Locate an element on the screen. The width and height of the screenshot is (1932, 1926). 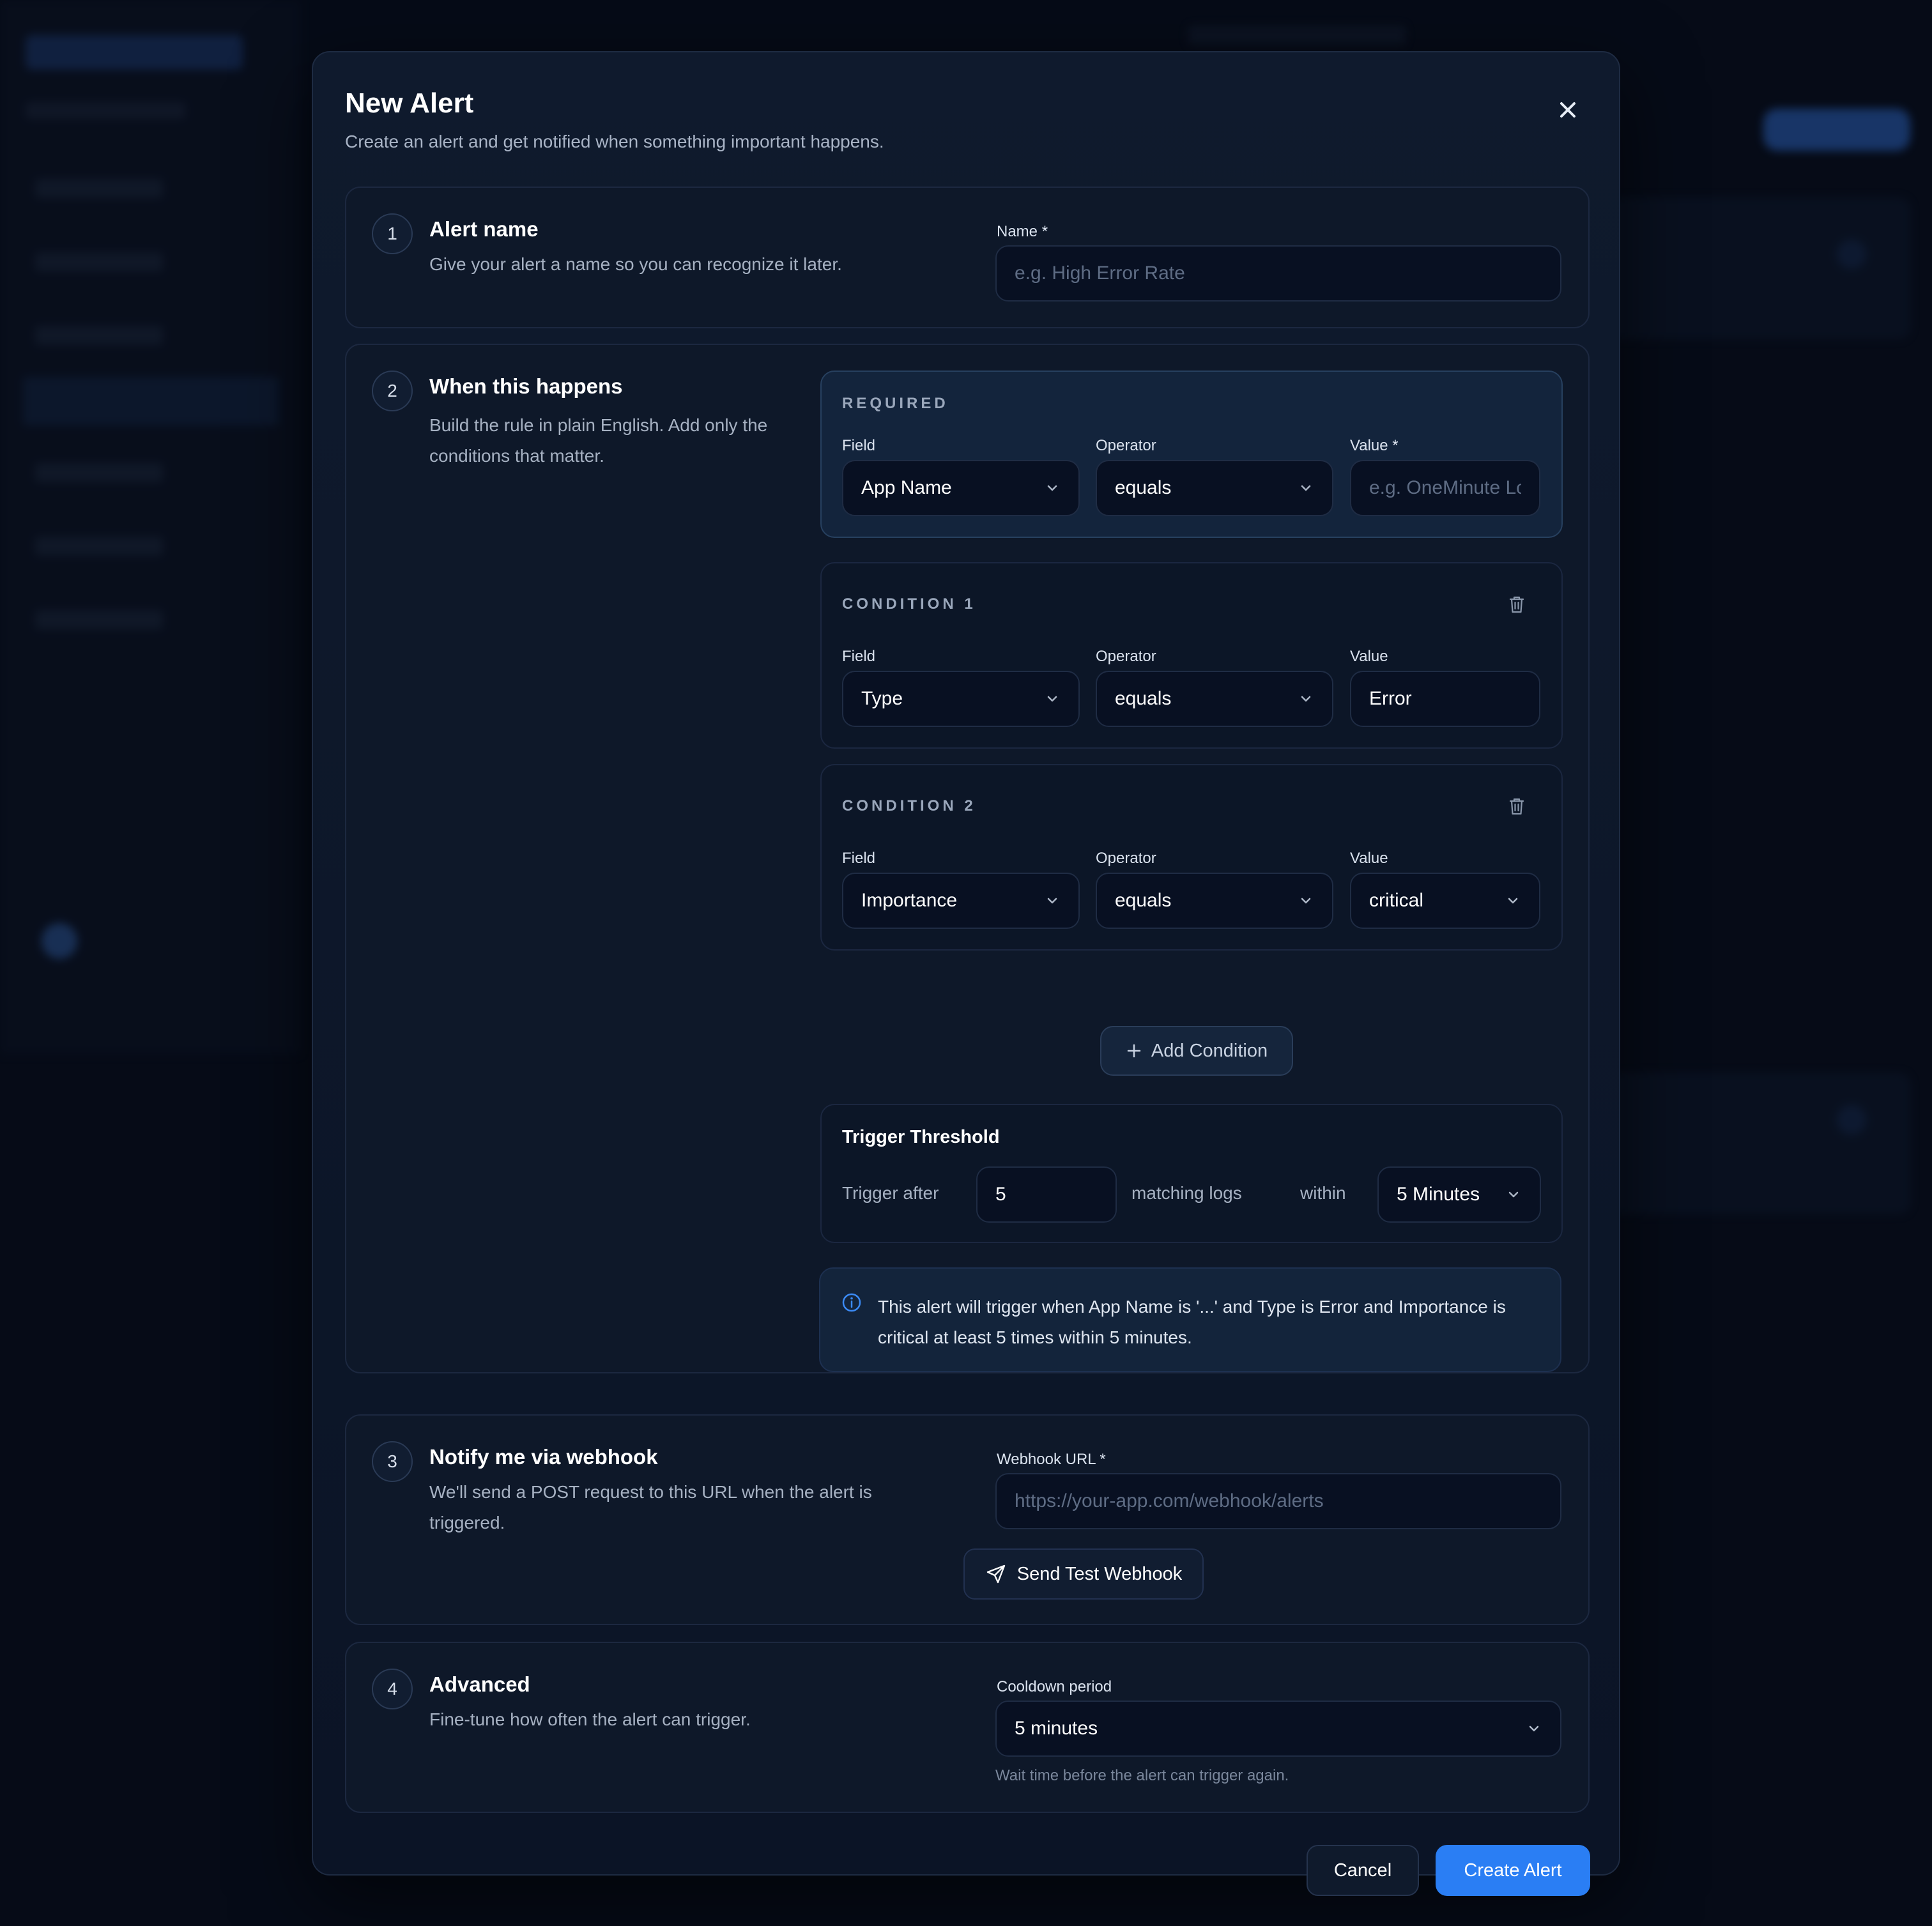
step-number: 3 is located at coordinates (392, 1461).